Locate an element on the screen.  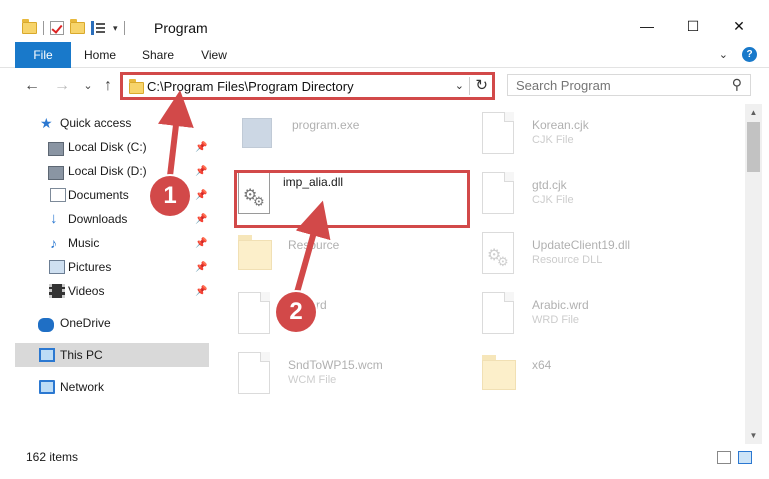
arrow-to-address-bar is located at coordinates (176, 133).